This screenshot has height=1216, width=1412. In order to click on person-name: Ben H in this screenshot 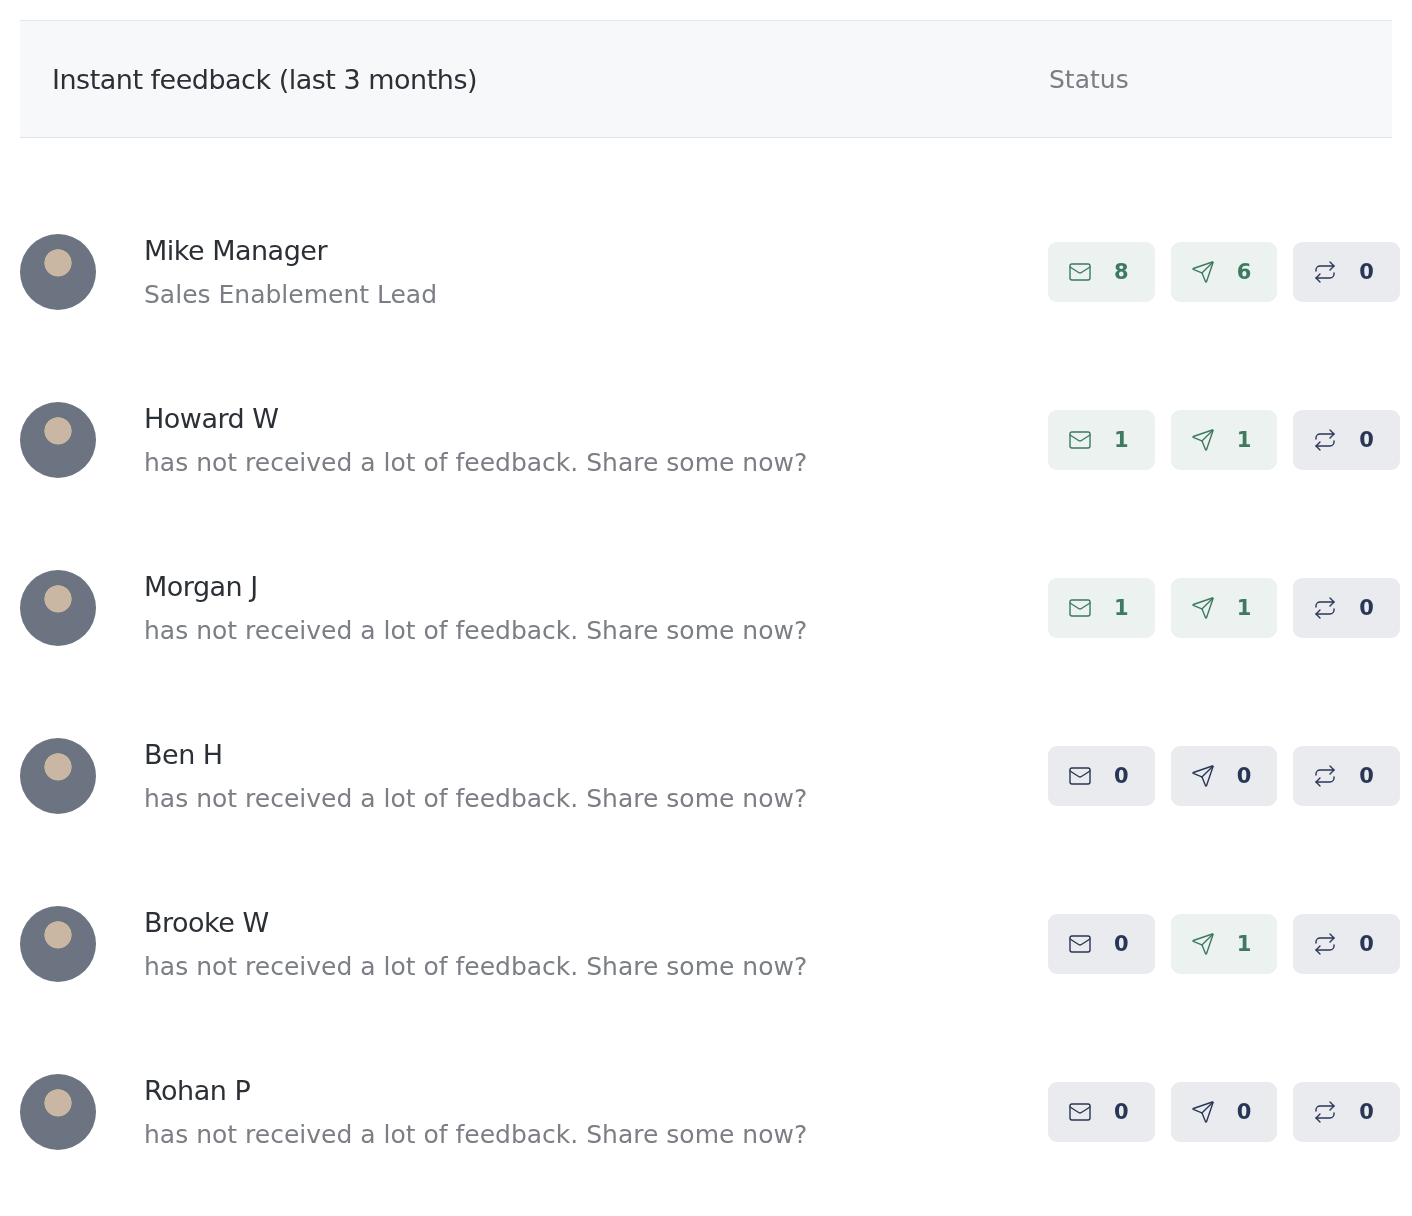, I will do `click(184, 754)`.